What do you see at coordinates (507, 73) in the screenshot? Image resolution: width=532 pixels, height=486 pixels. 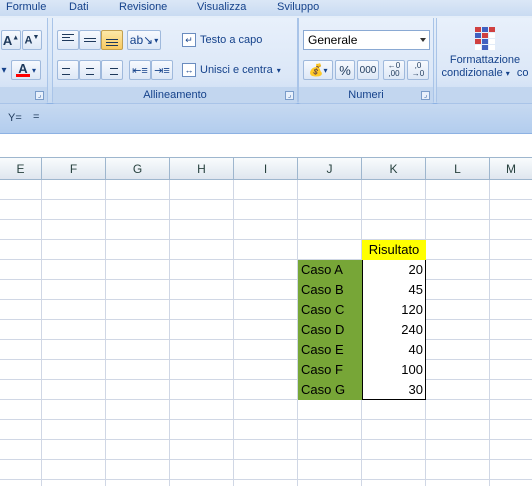 I see `chevron-down-icon: ▾` at bounding box center [507, 73].